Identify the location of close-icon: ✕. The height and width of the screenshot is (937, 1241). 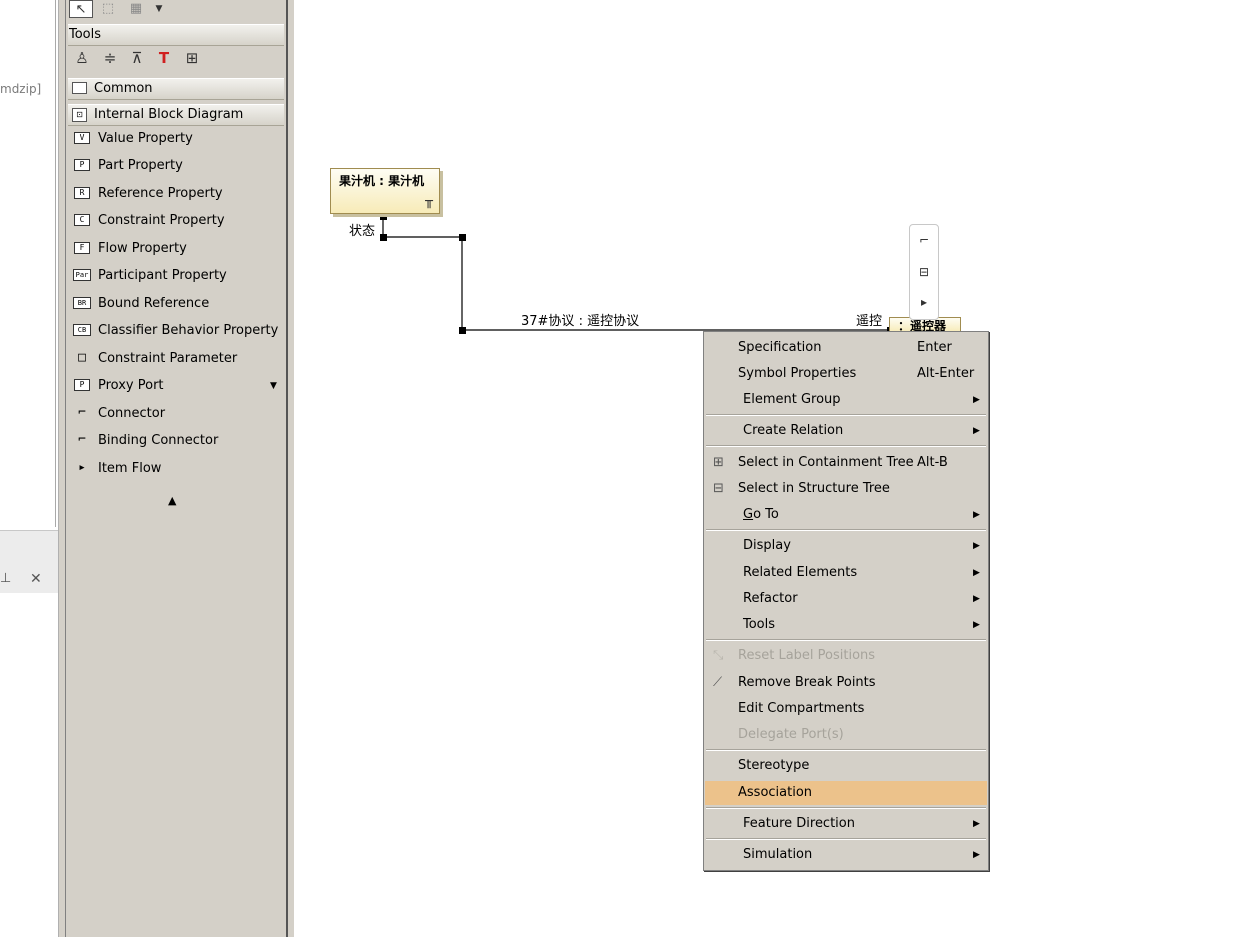
(36, 579).